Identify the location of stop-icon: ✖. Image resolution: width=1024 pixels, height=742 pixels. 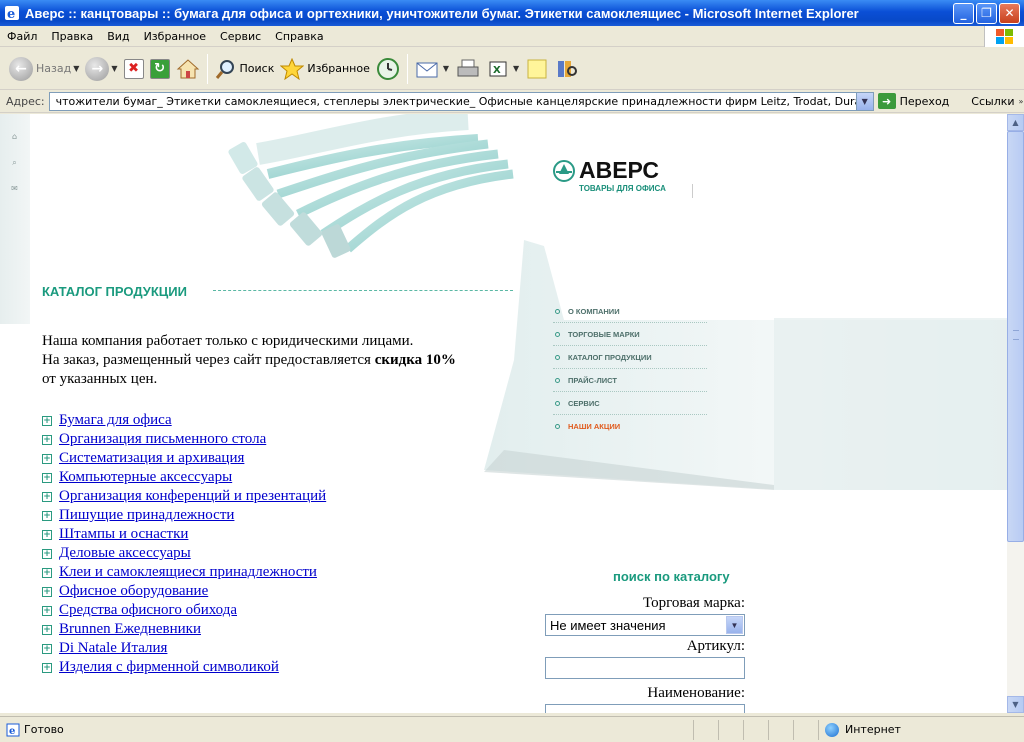
(133, 68).